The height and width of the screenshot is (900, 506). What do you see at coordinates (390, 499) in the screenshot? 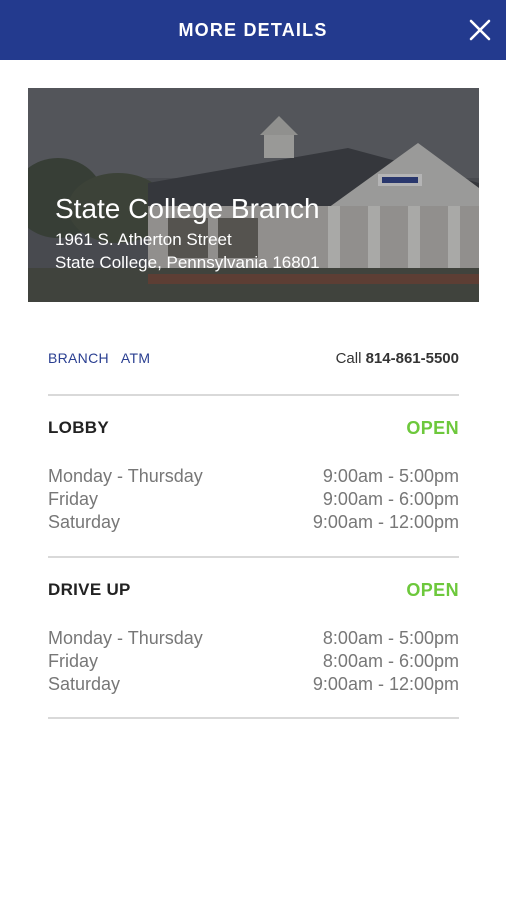
I see `hours-time: 9:00am - 6:00pm` at bounding box center [390, 499].